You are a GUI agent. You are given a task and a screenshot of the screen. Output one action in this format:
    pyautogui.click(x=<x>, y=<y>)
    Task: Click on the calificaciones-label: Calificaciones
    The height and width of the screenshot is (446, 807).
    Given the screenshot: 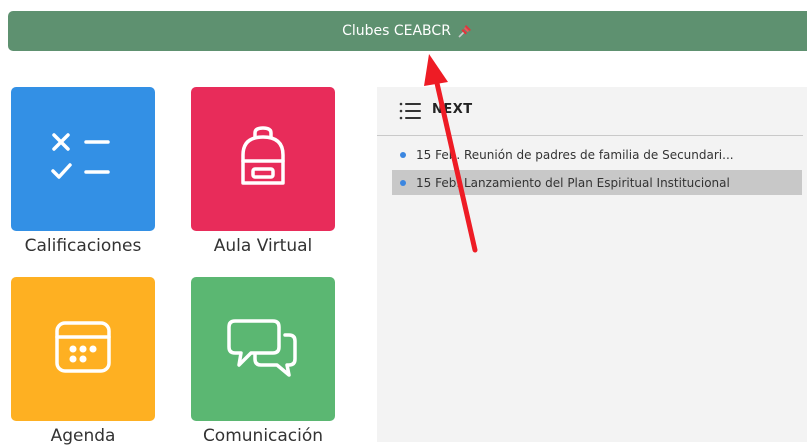 What is the action you would take?
    pyautogui.click(x=83, y=246)
    